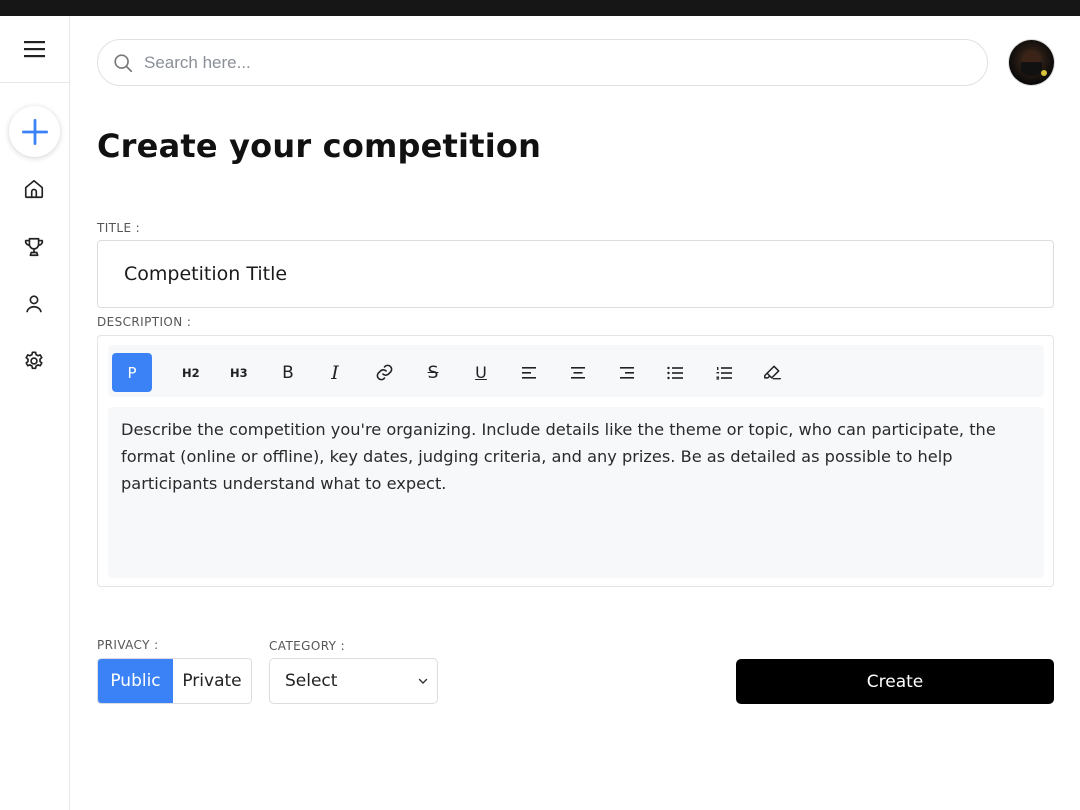 The image size is (1080, 810). I want to click on italic-button: I, so click(335, 372).